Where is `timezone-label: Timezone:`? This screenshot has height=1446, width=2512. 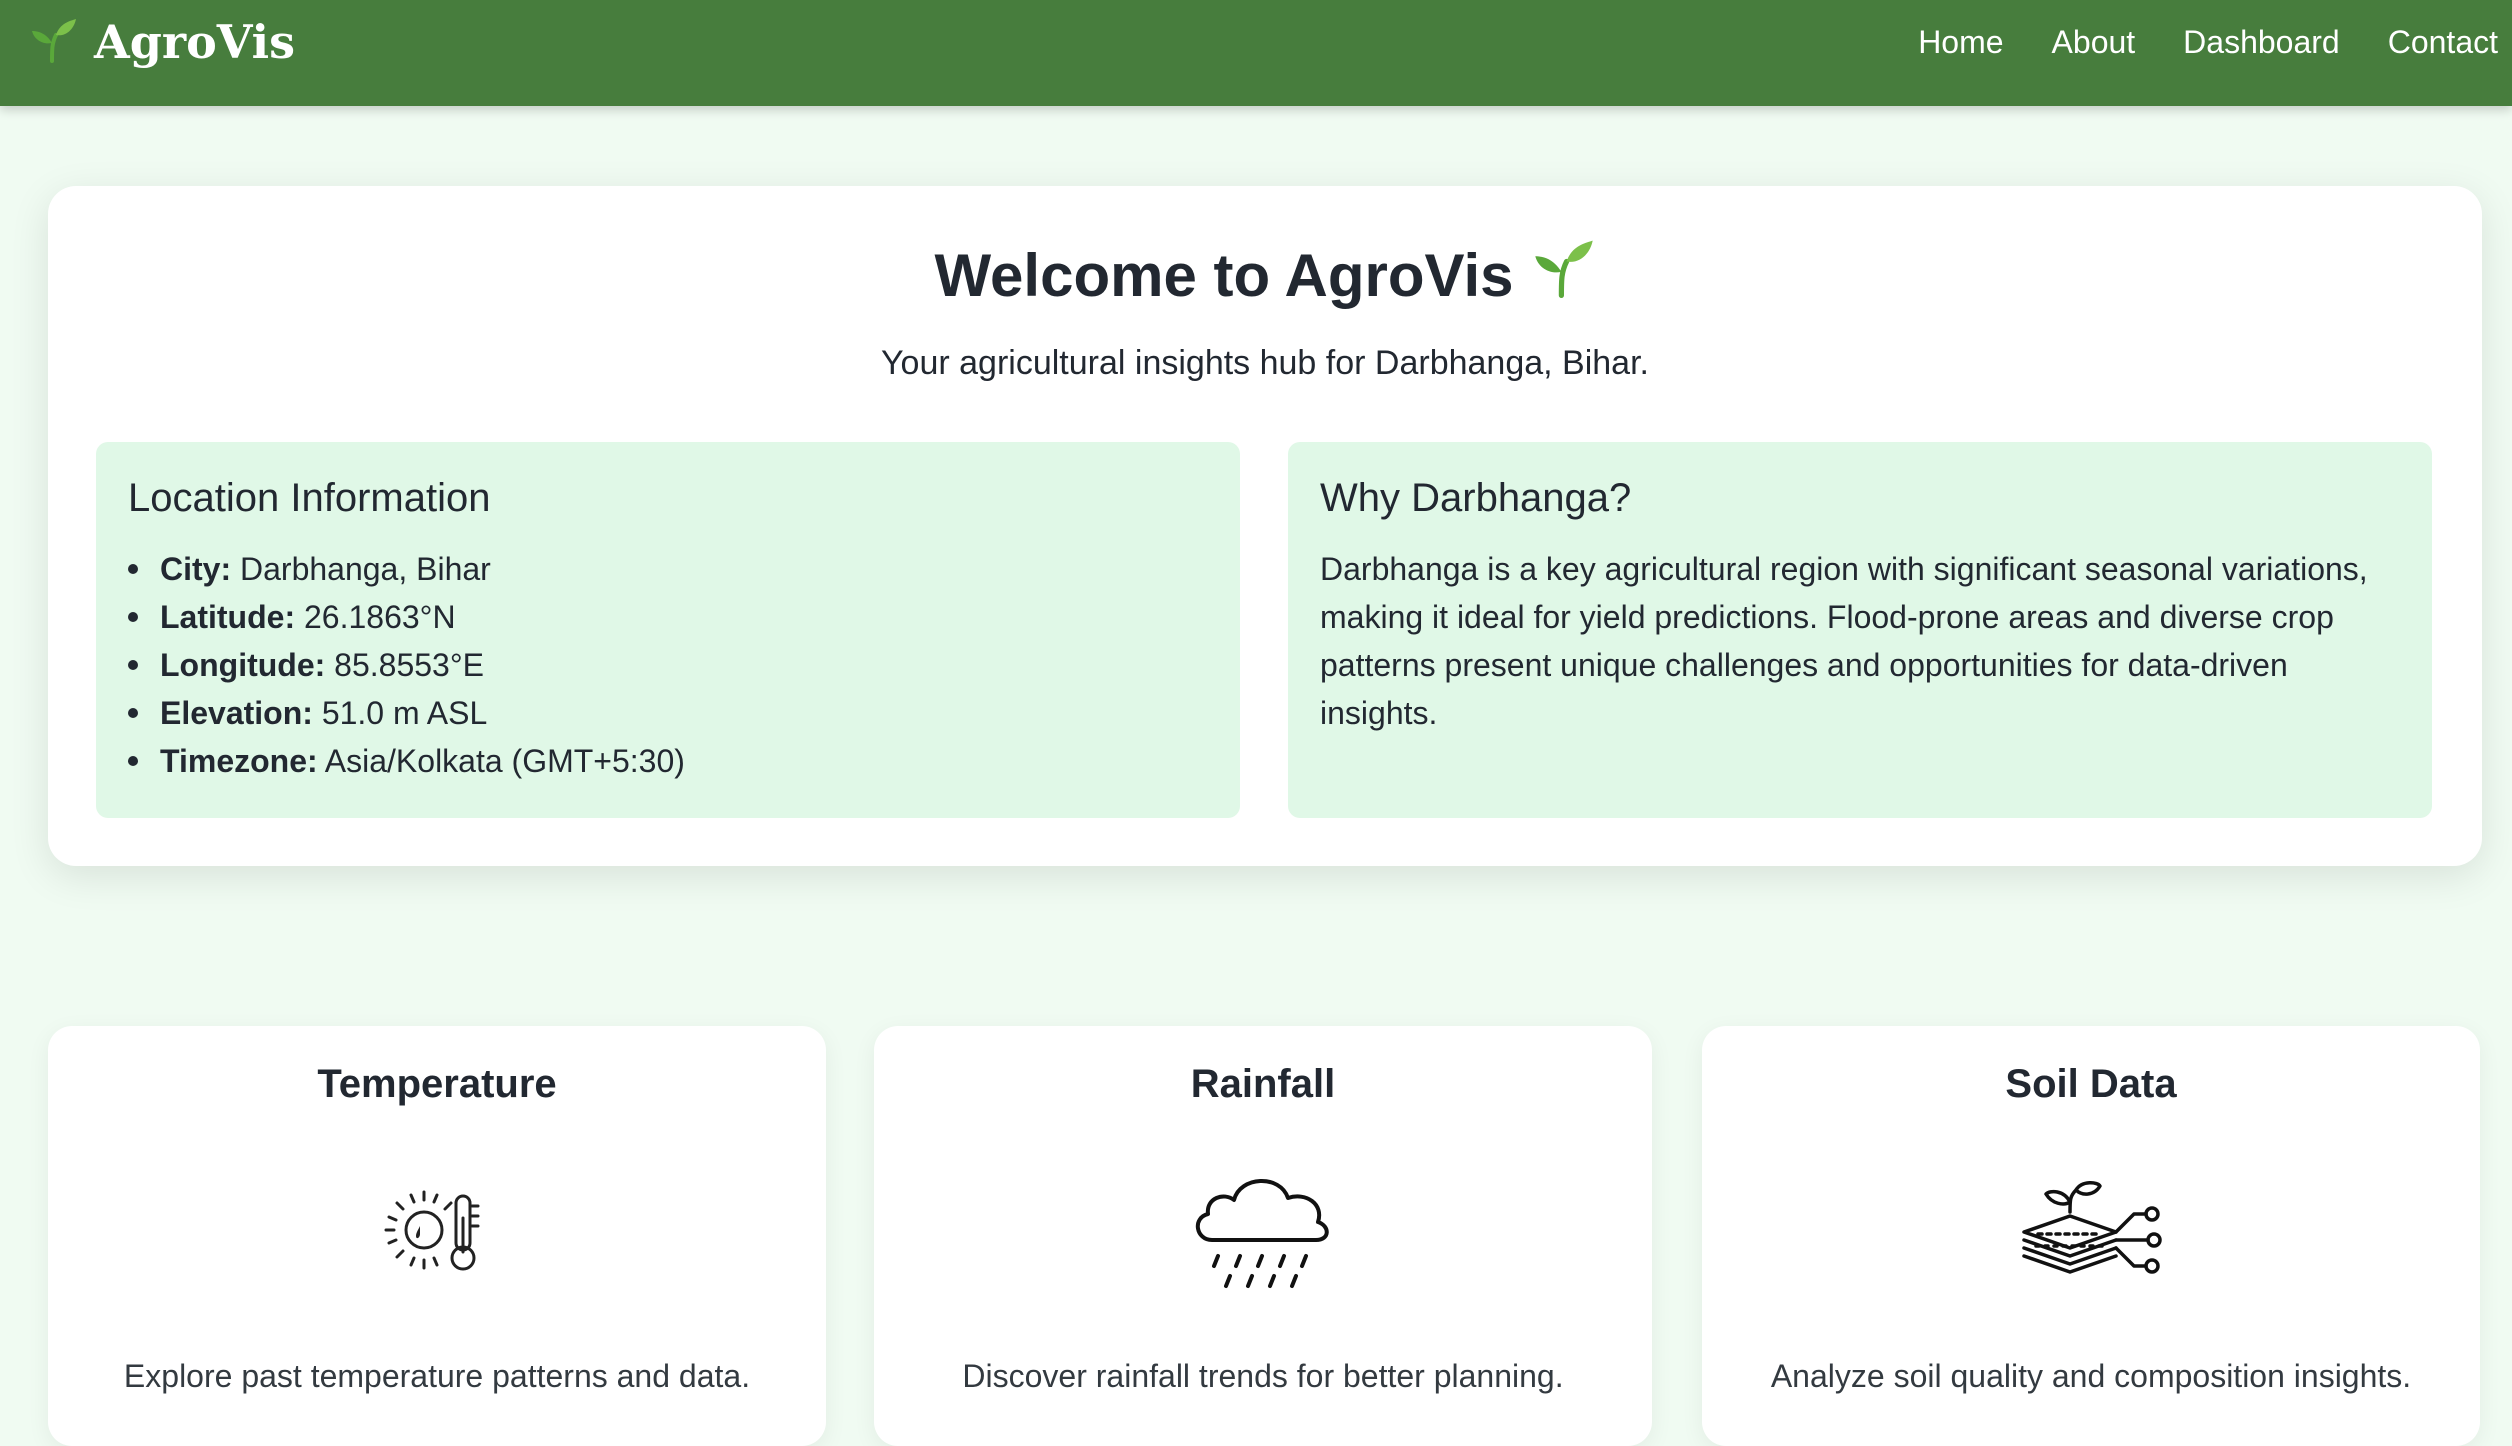 timezone-label: Timezone: is located at coordinates (239, 761).